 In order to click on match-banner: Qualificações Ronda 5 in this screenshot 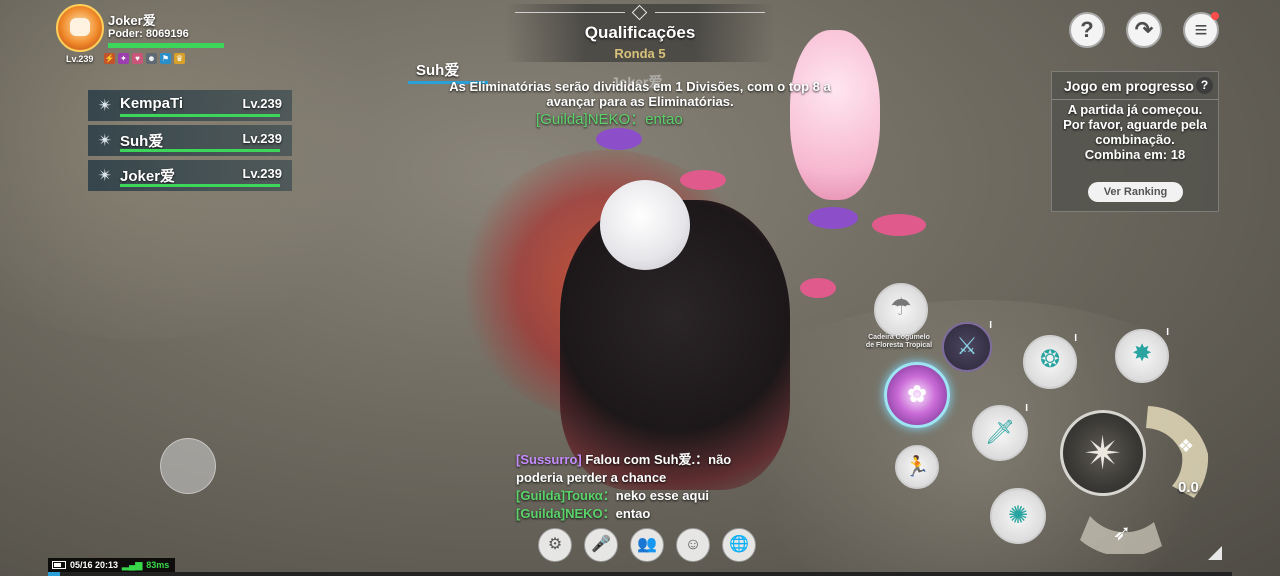, I will do `click(640, 33)`.